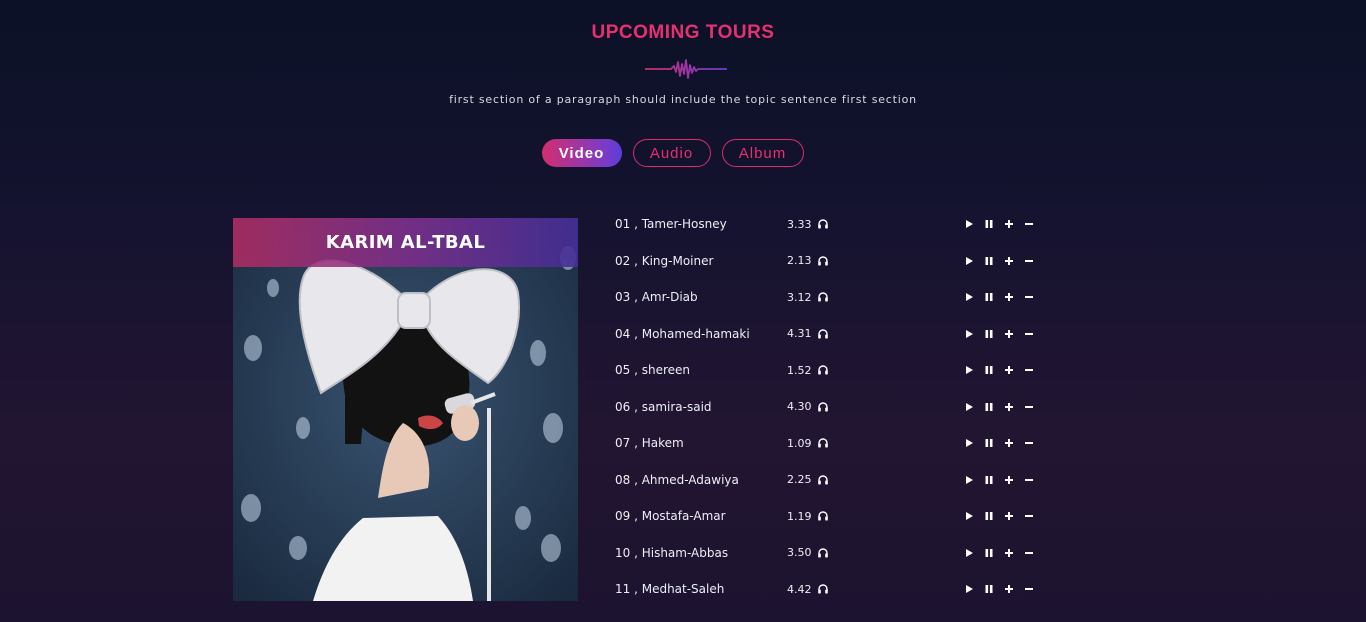 This screenshot has width=1366, height=622. What do you see at coordinates (670, 516) in the screenshot?
I see `track-name: 09 , Mostafa-Amar` at bounding box center [670, 516].